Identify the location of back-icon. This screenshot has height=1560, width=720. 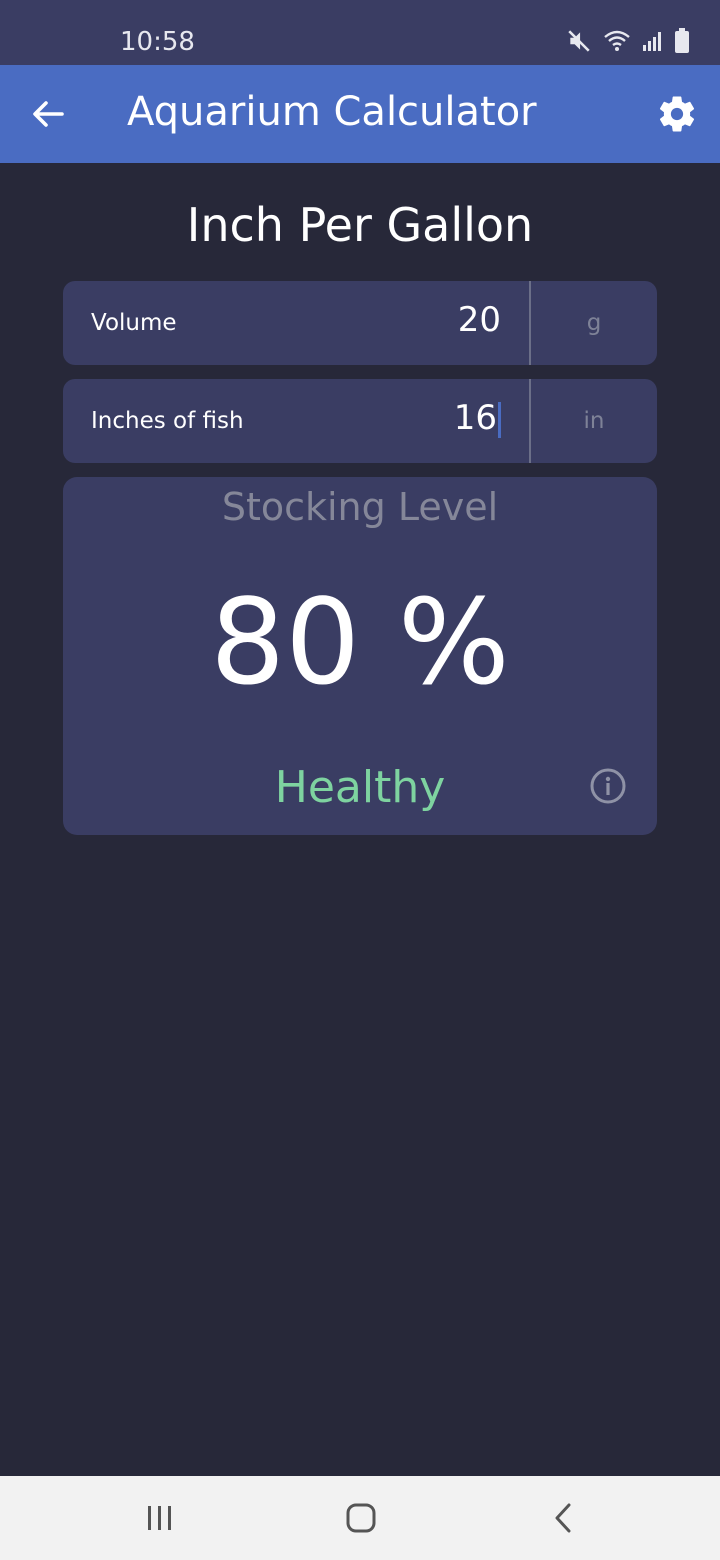
(563, 1518).